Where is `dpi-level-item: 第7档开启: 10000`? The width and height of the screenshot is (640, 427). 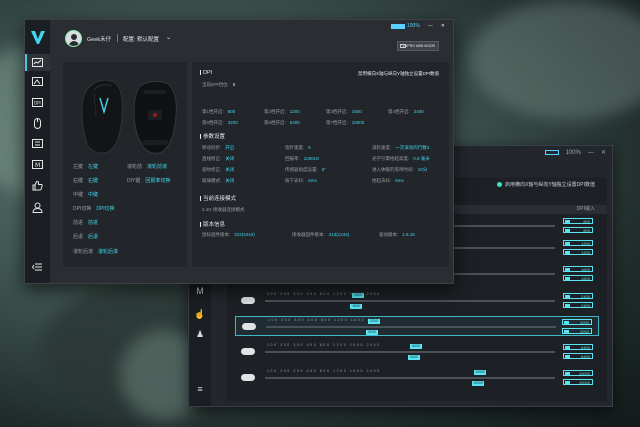
dpi-level-item: 第7档开启: 10000 is located at coordinates (345, 122).